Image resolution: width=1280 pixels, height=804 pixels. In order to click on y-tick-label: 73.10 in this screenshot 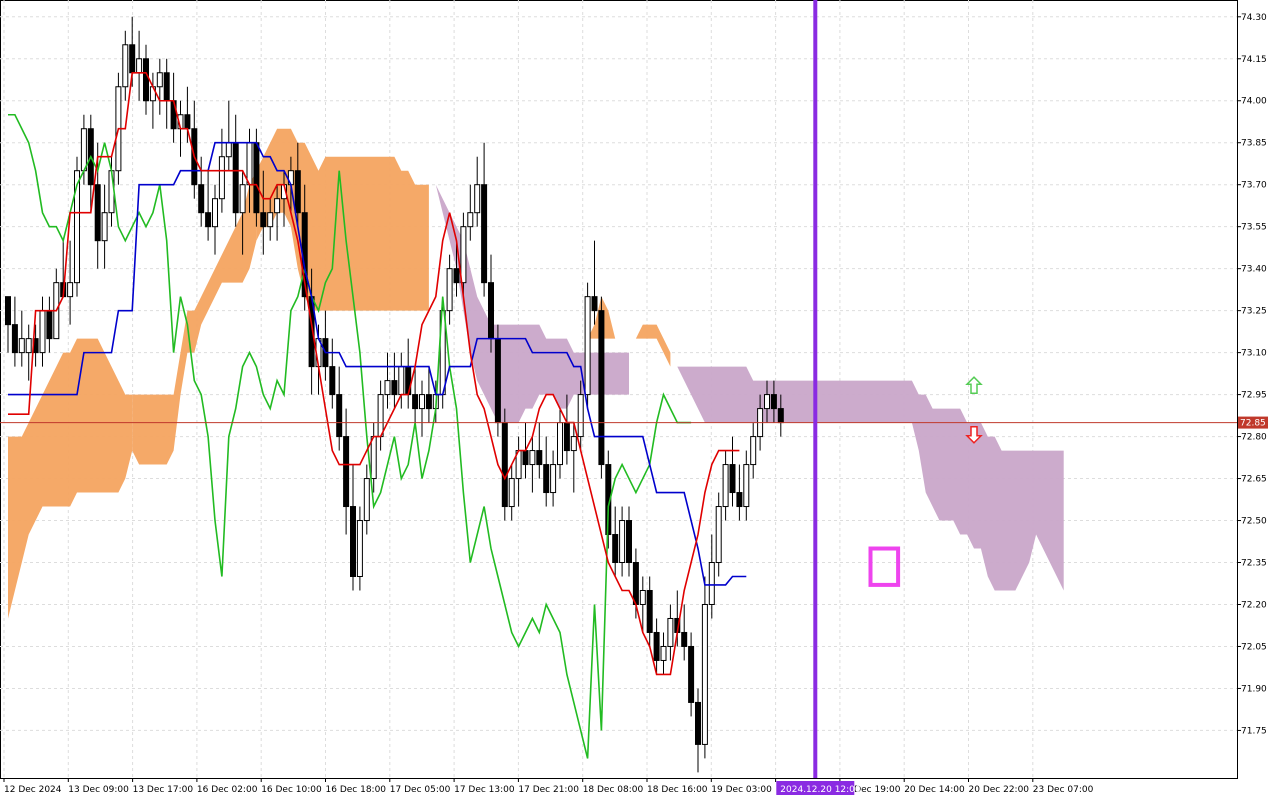, I will do `click(1254, 354)`.